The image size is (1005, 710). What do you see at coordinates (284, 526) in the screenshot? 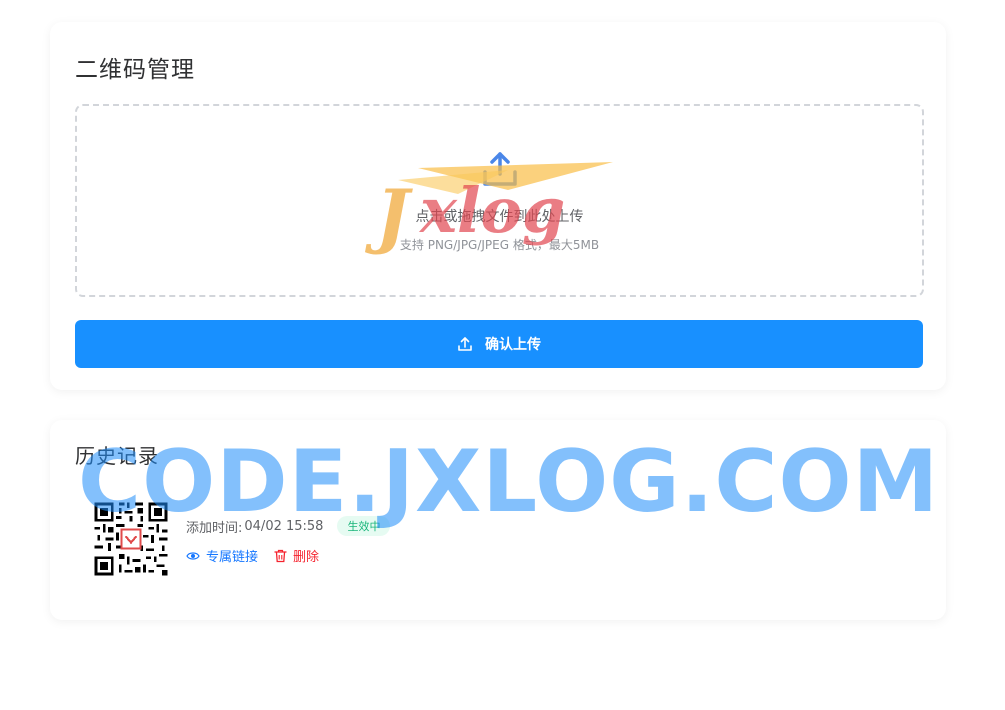
I see `added-time-value: 04/02 15:58` at bounding box center [284, 526].